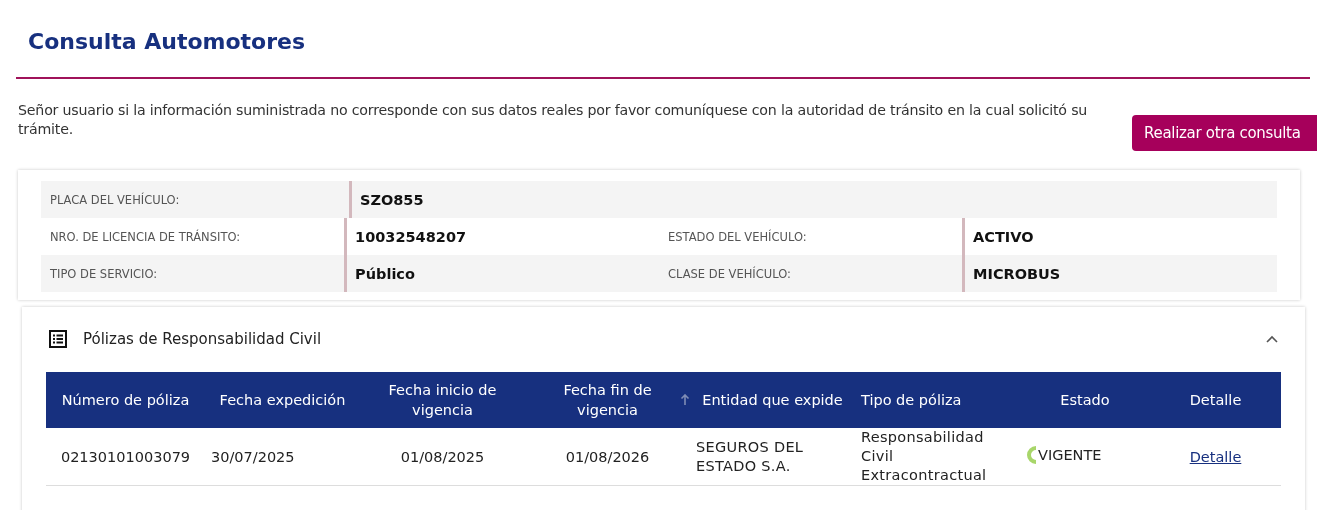 This screenshot has width=1317, height=510. I want to click on column-header: Fecha fin de vigencia, so click(607, 400).